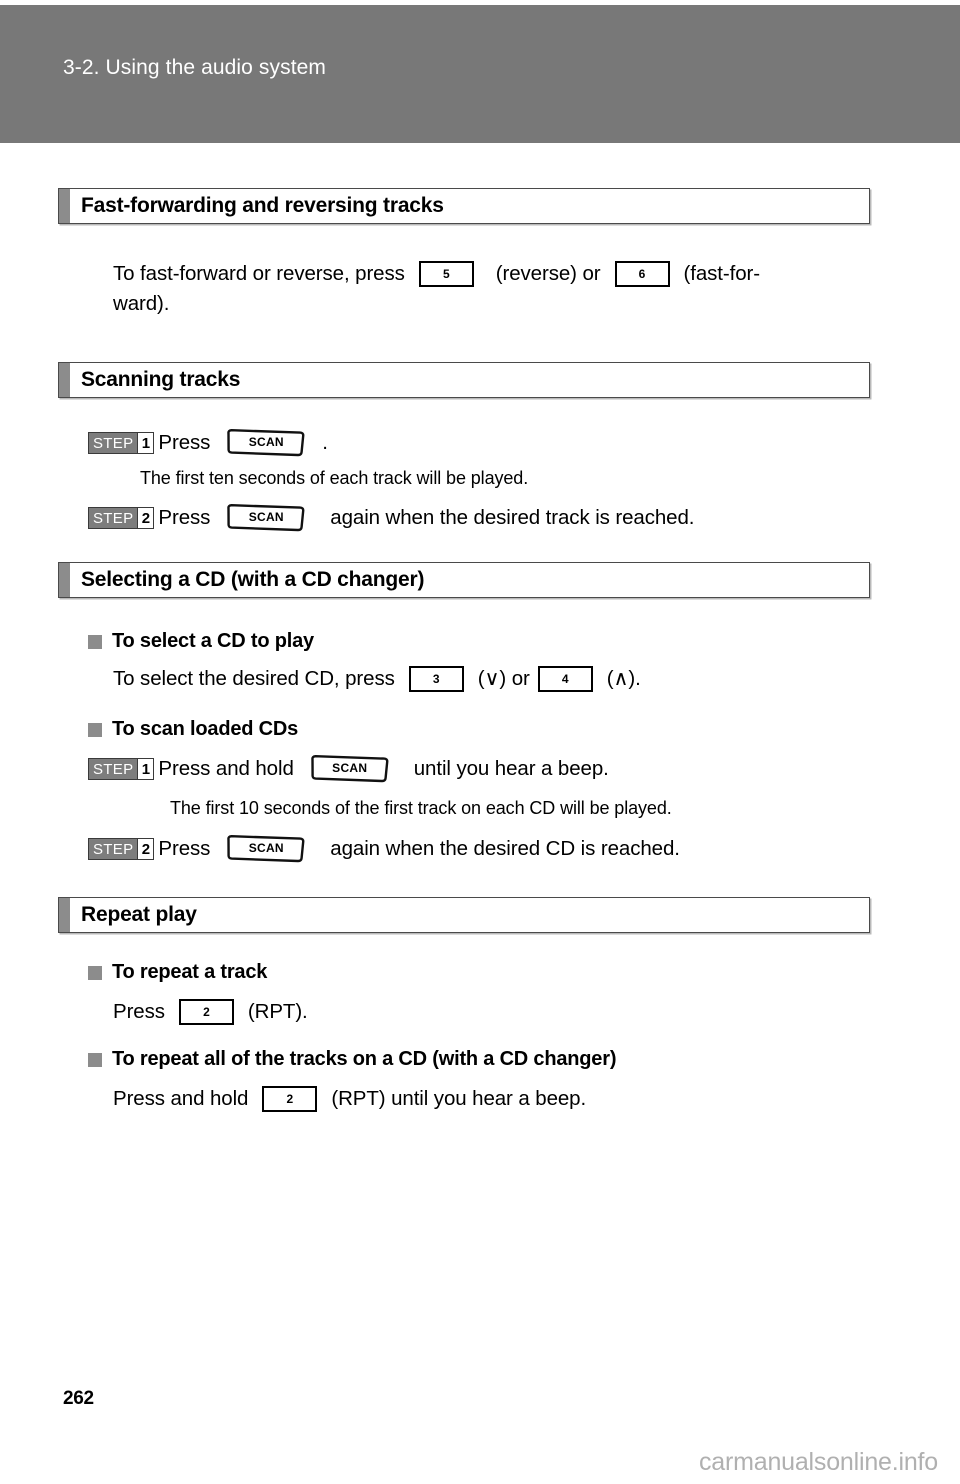 The image size is (960, 1484). What do you see at coordinates (194, 67) in the screenshot?
I see `chapter-title: 3-2. Using the audio system` at bounding box center [194, 67].